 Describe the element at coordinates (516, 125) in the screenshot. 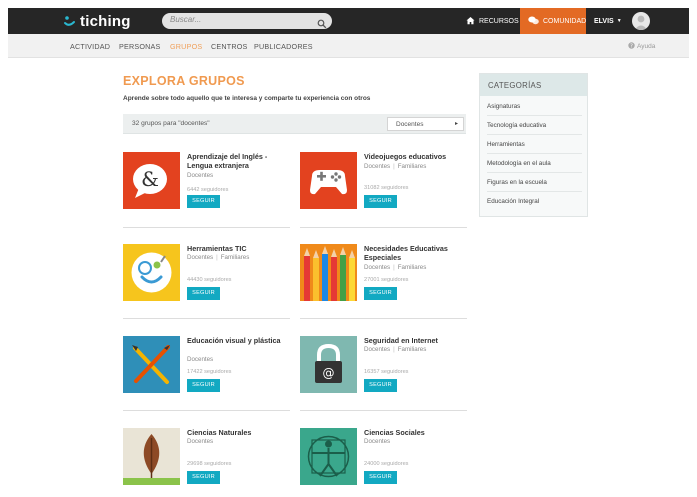

I see `category-tecnologia-educativa: Tecnología educativa` at that location.